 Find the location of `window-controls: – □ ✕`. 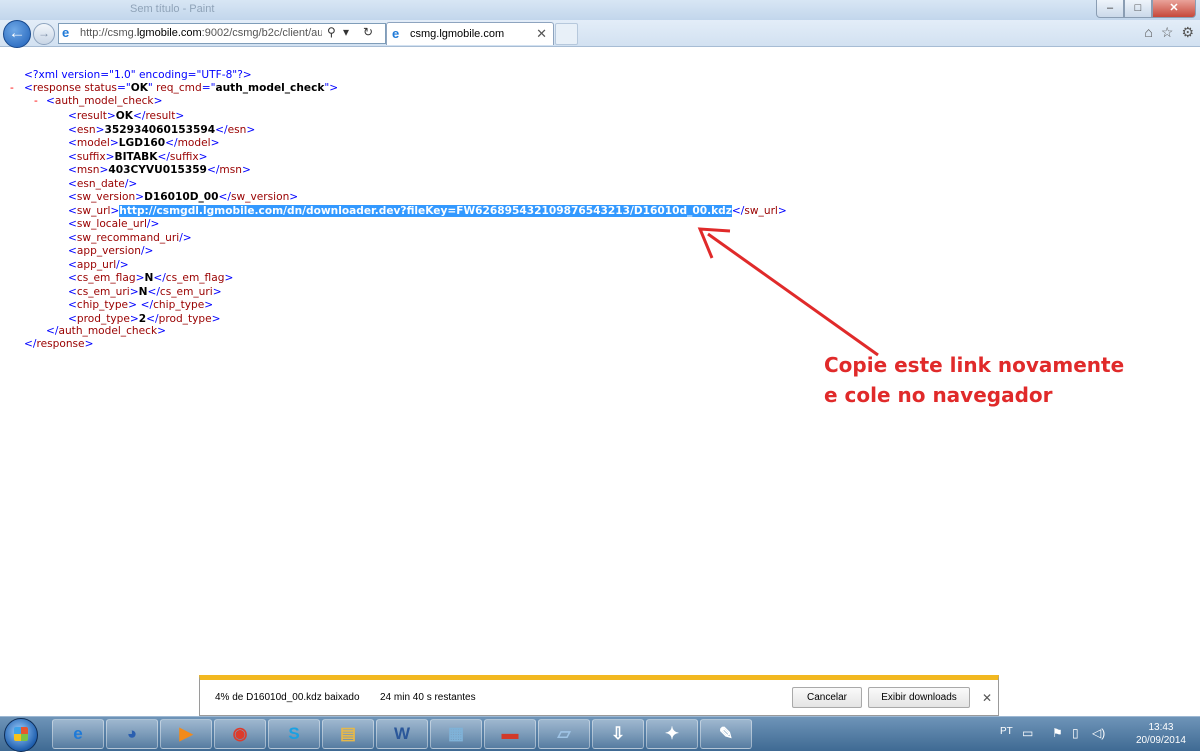

window-controls: – □ ✕ is located at coordinates (1146, 9).